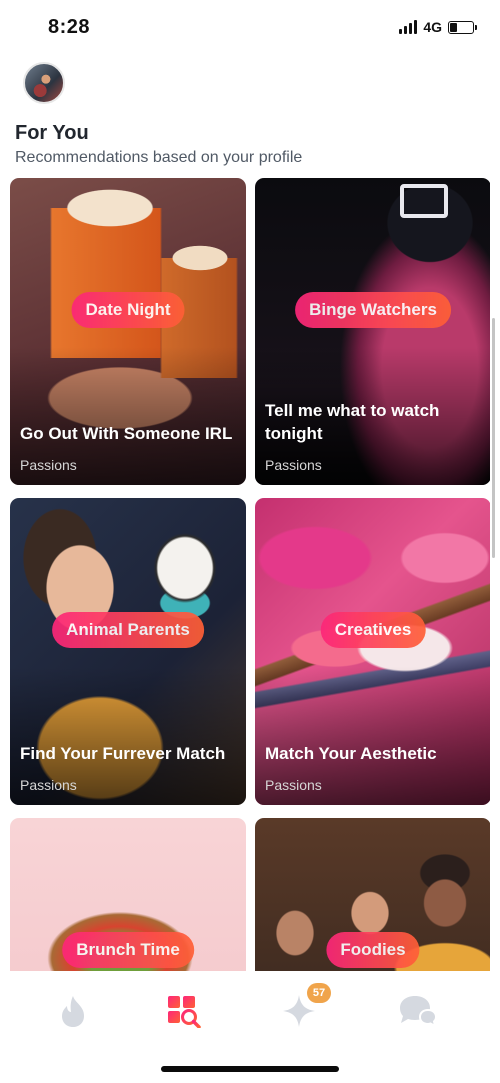 This screenshot has height=1083, width=500. What do you see at coordinates (351, 753) in the screenshot?
I see `card-title: Match Your Aesthetic` at bounding box center [351, 753].